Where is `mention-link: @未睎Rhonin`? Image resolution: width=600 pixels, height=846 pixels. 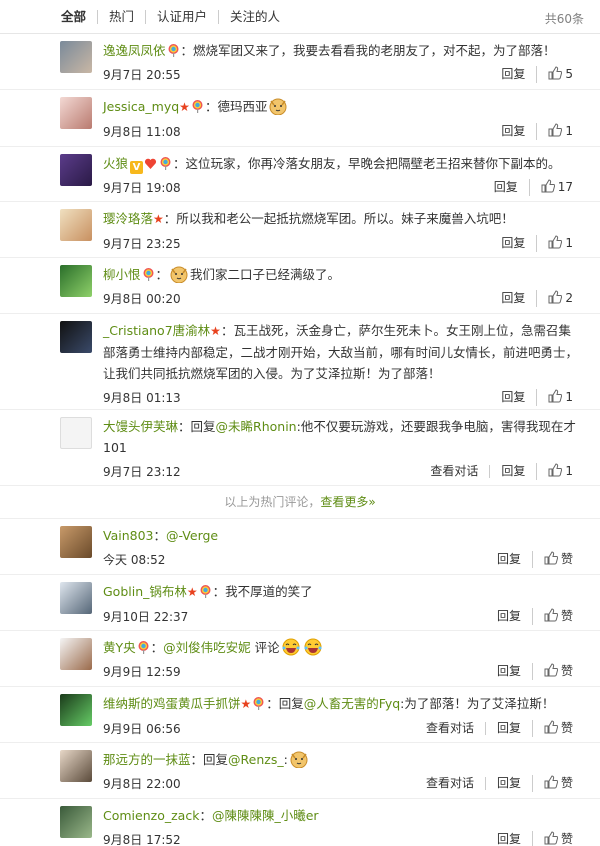 mention-link: @未睎Rhonin is located at coordinates (256, 426).